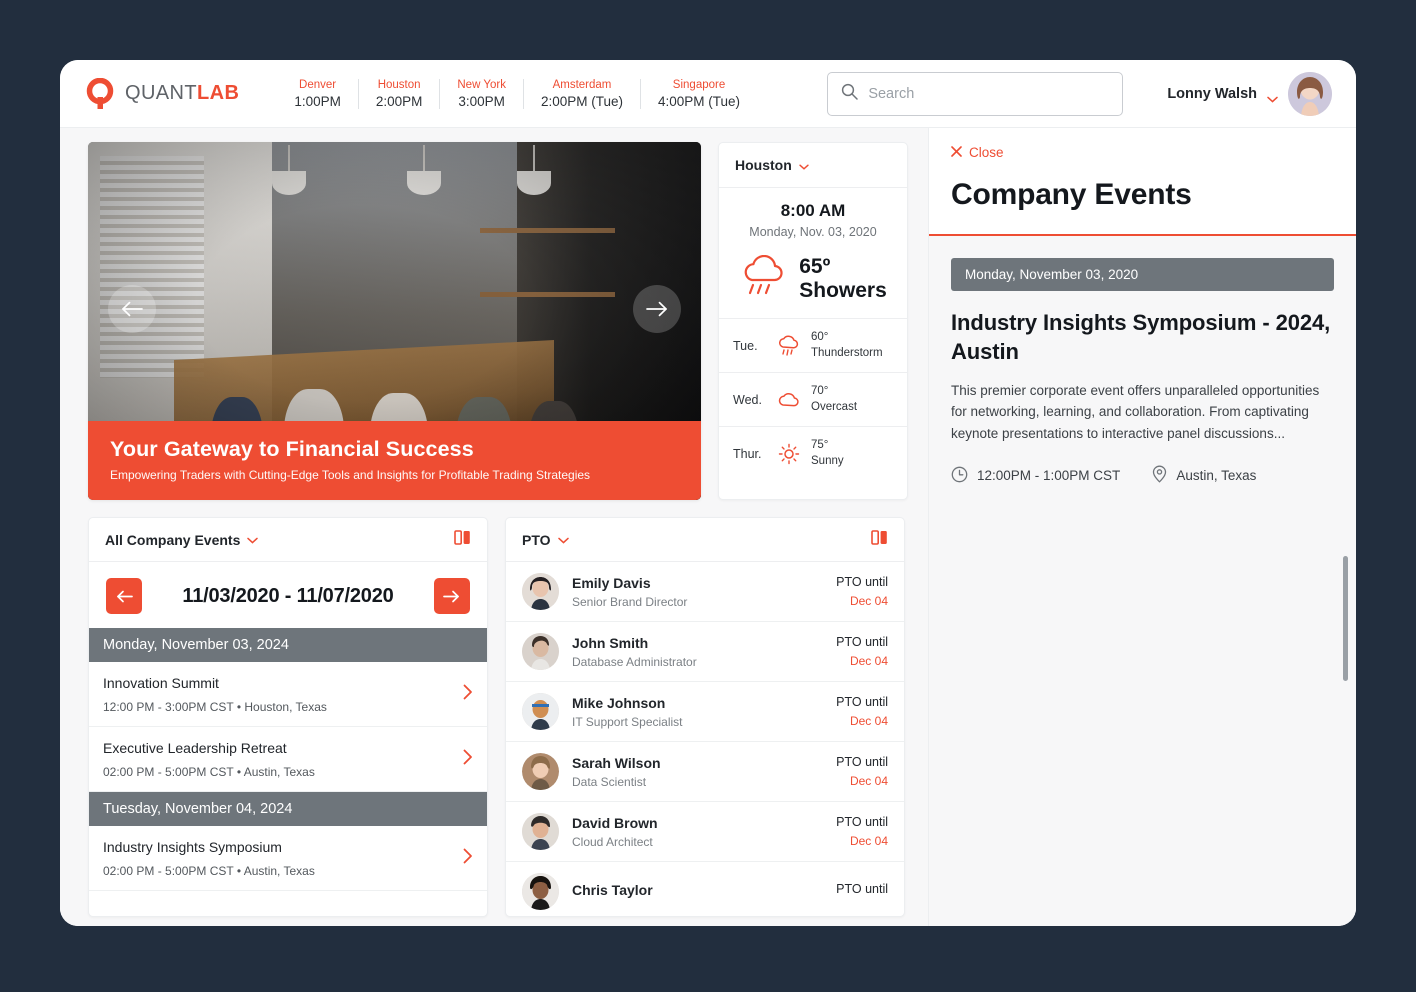 The height and width of the screenshot is (992, 1416). Describe the element at coordinates (847, 352) in the screenshot. I see `forecast-condition: Thunderstorm` at that location.